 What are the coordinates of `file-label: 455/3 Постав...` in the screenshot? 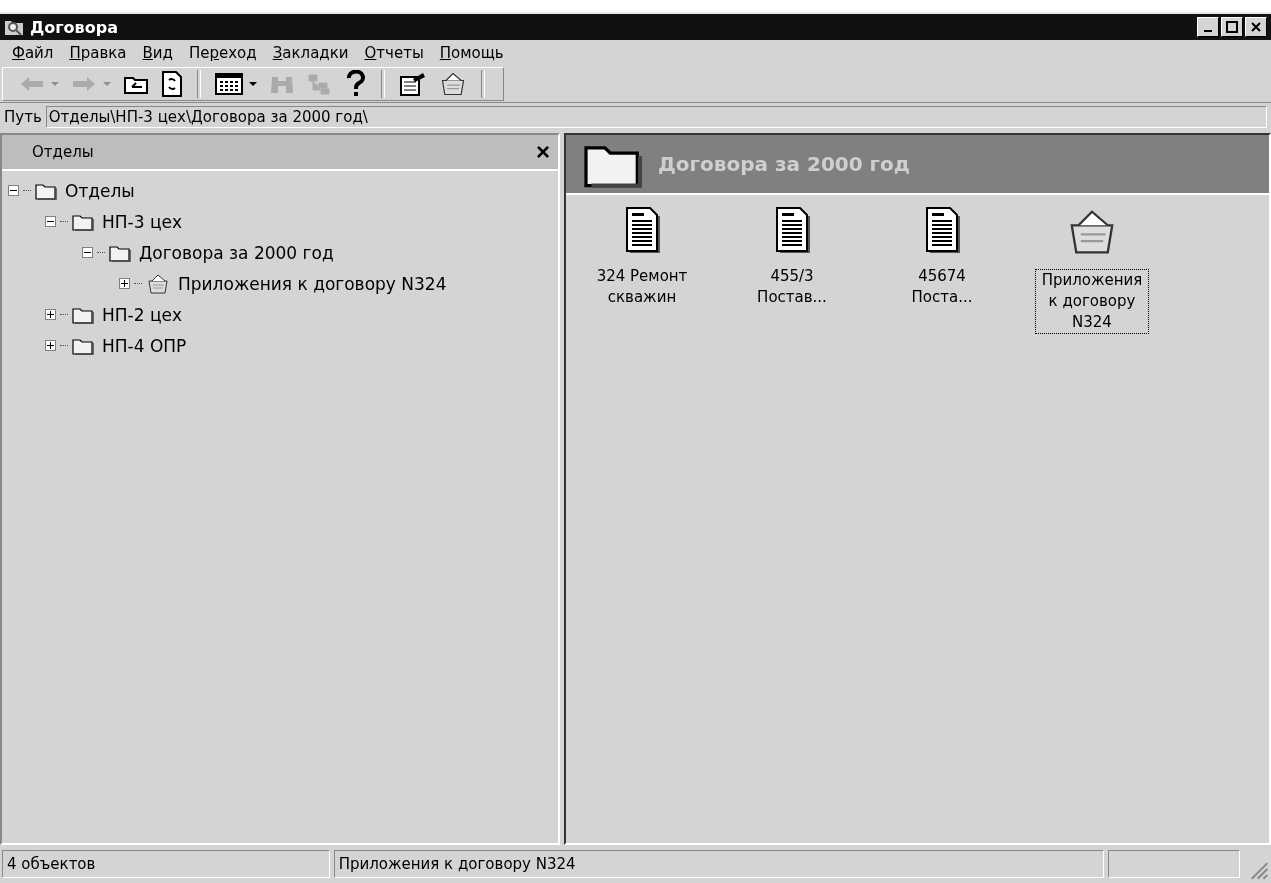 It's located at (792, 287).